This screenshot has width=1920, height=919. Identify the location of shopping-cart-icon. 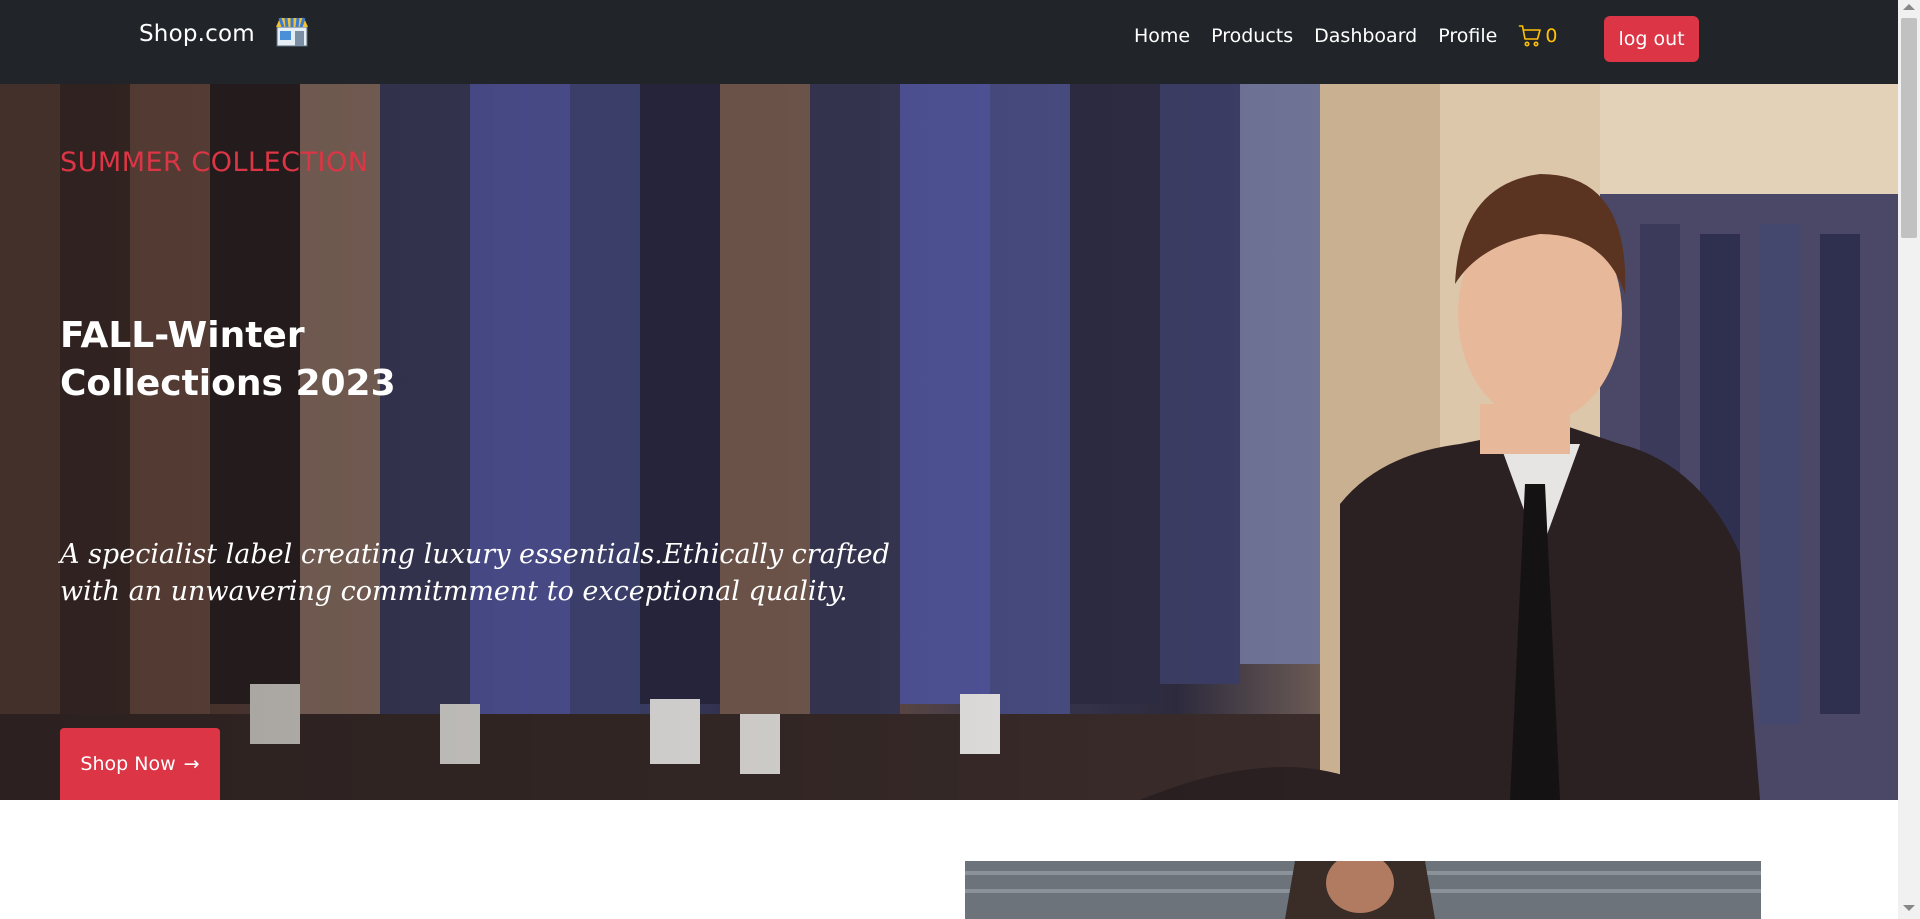
(1530, 36).